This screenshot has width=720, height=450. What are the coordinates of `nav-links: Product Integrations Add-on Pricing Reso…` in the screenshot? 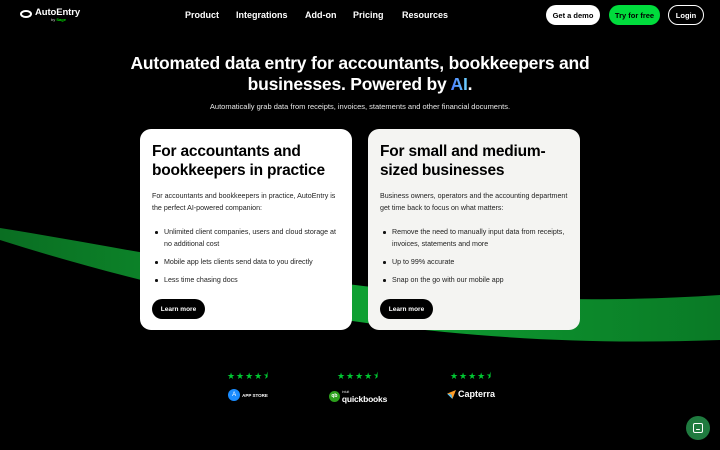 It's located at (326, 15).